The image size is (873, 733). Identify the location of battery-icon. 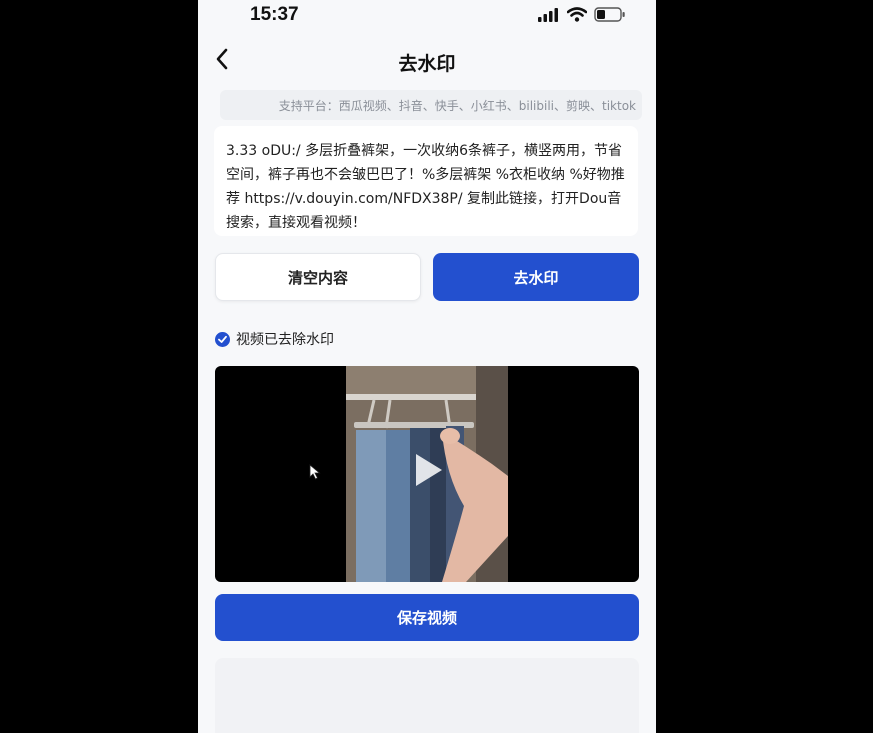
(610, 16).